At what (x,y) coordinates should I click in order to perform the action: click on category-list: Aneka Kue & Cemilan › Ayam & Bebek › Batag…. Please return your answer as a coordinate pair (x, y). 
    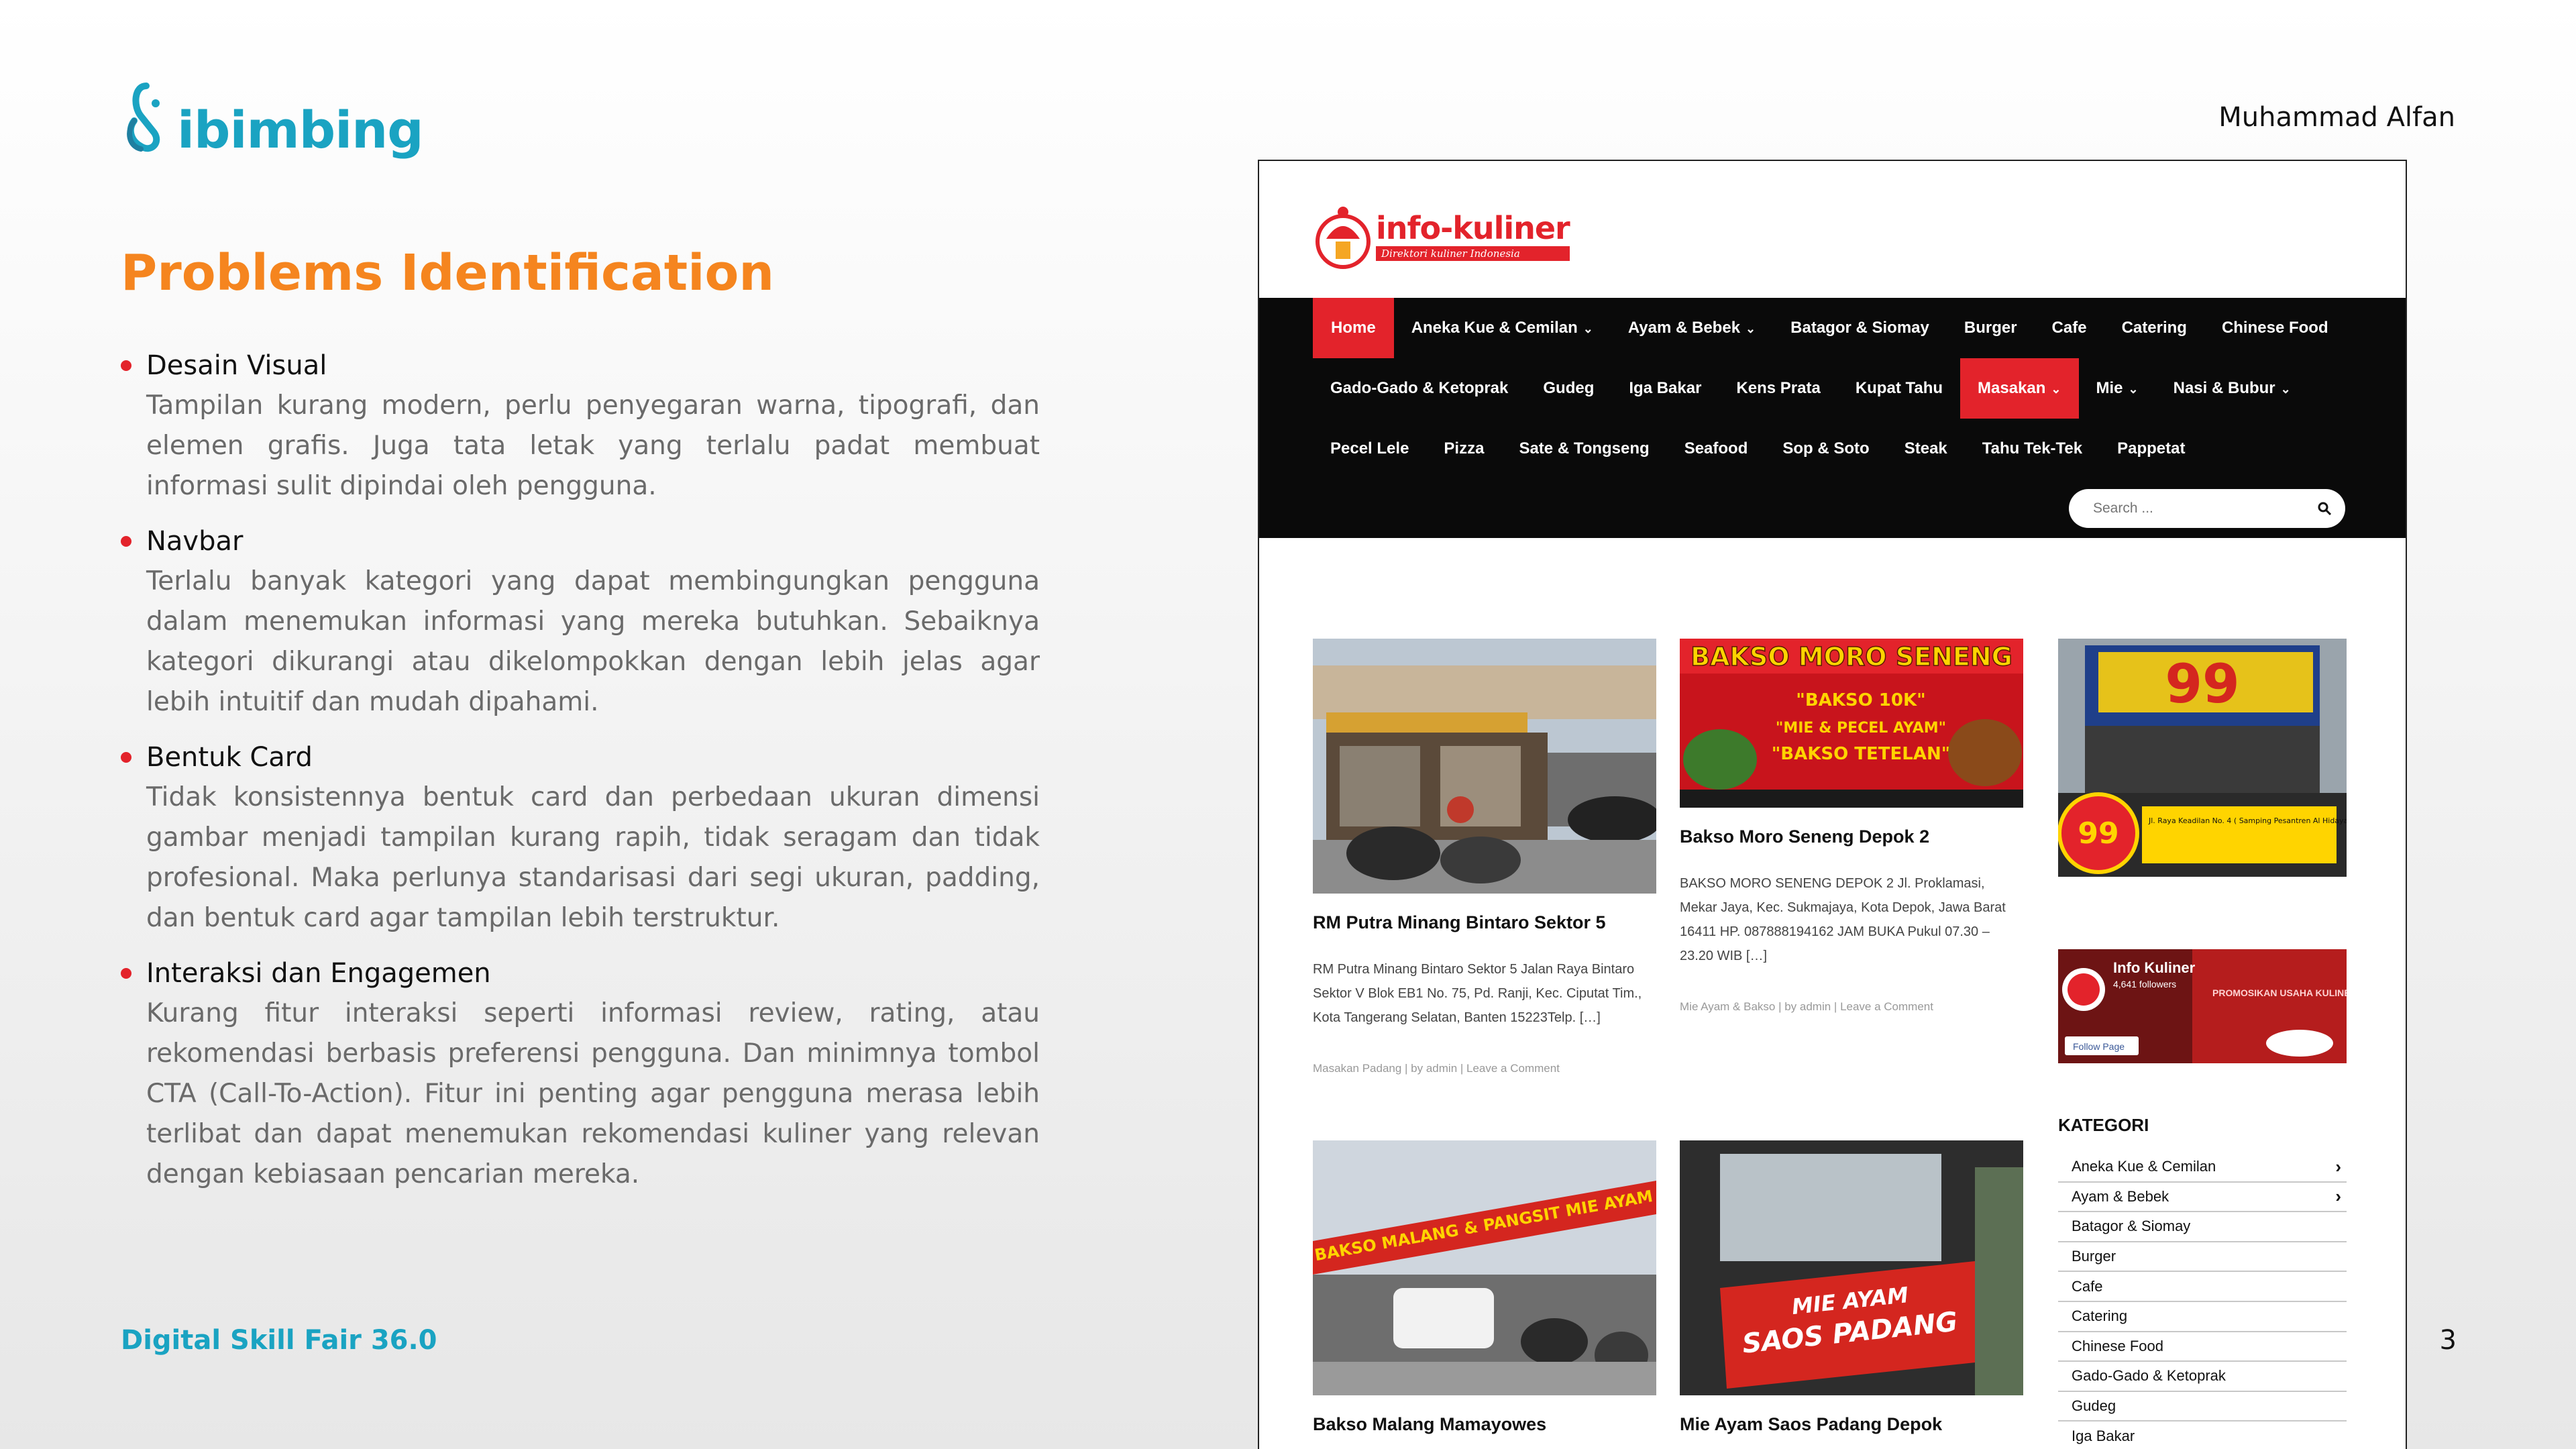
    Looking at the image, I should click on (2202, 1300).